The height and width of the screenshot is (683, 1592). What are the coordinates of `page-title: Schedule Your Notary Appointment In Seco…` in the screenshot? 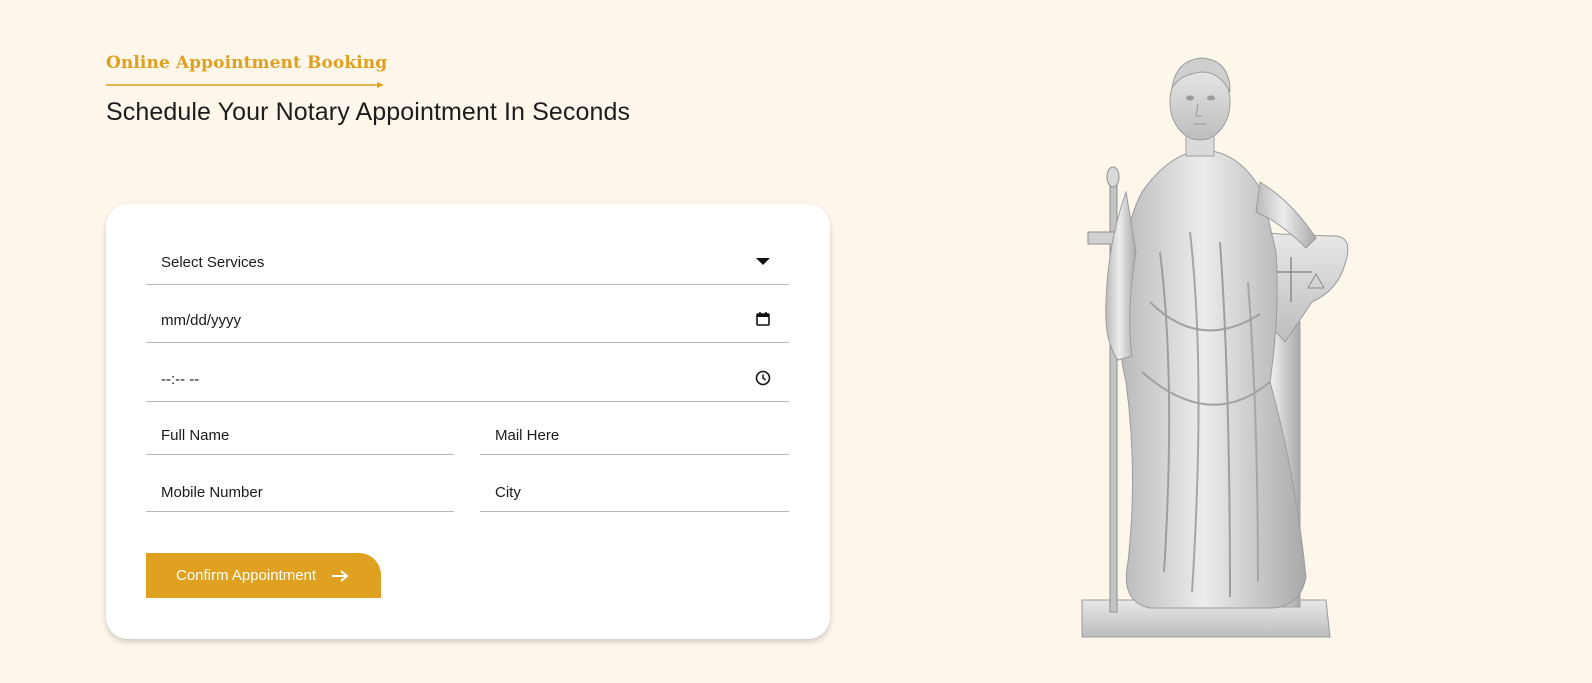 It's located at (368, 112).